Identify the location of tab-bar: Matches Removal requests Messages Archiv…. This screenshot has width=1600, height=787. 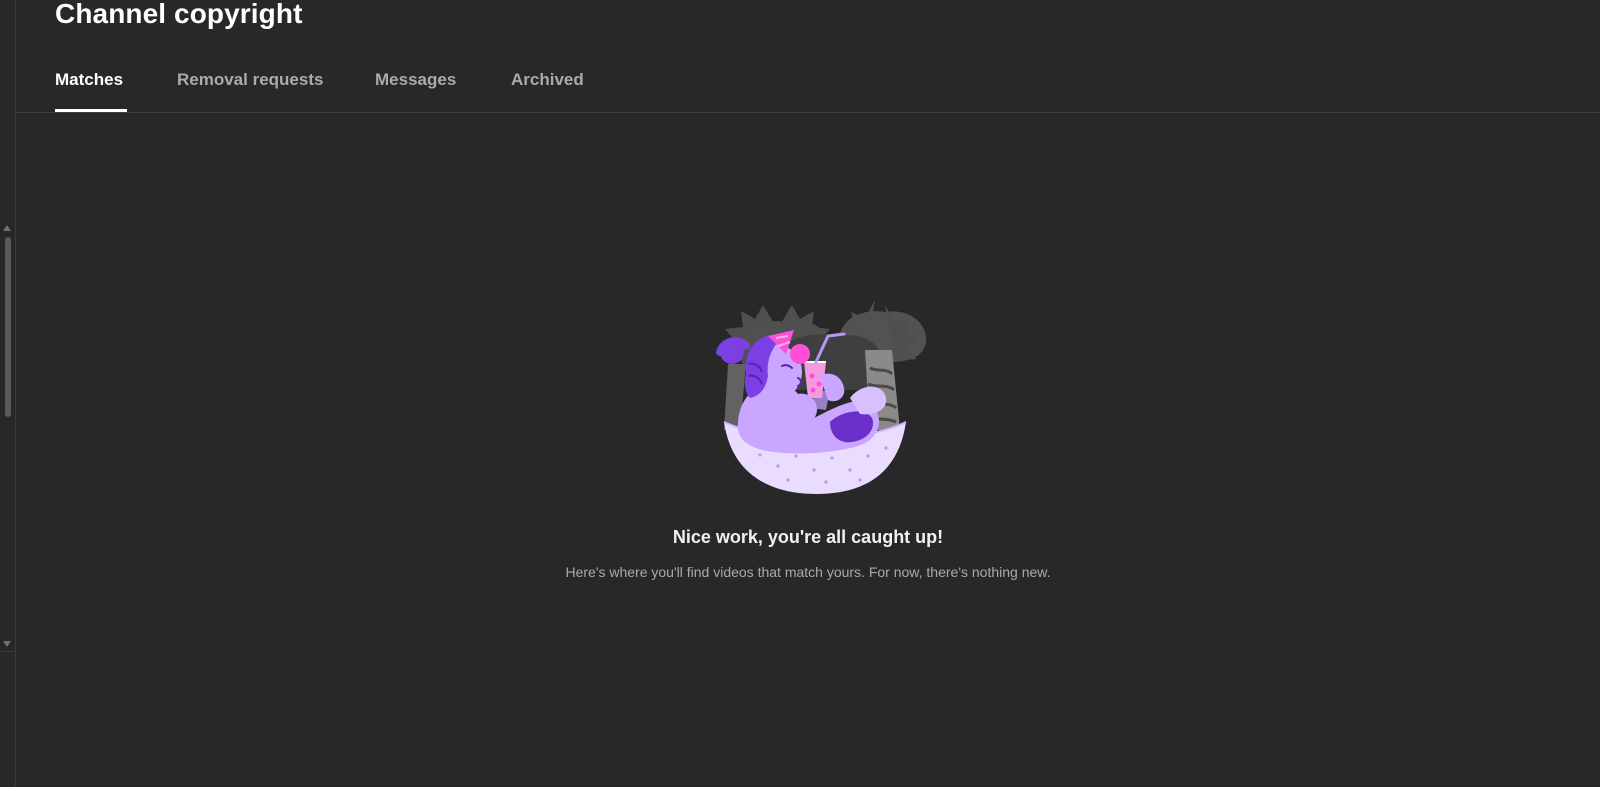
(808, 86).